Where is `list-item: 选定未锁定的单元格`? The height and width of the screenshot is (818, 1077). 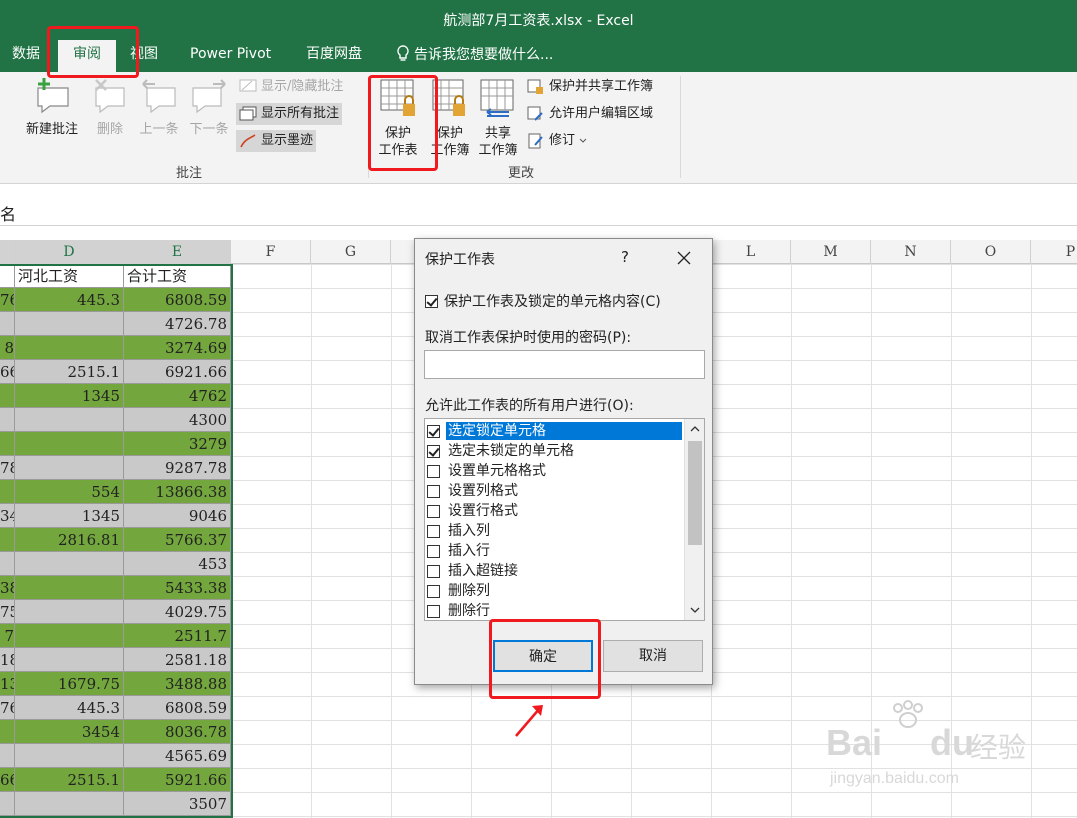 list-item: 选定未锁定的单元格 is located at coordinates (554, 451).